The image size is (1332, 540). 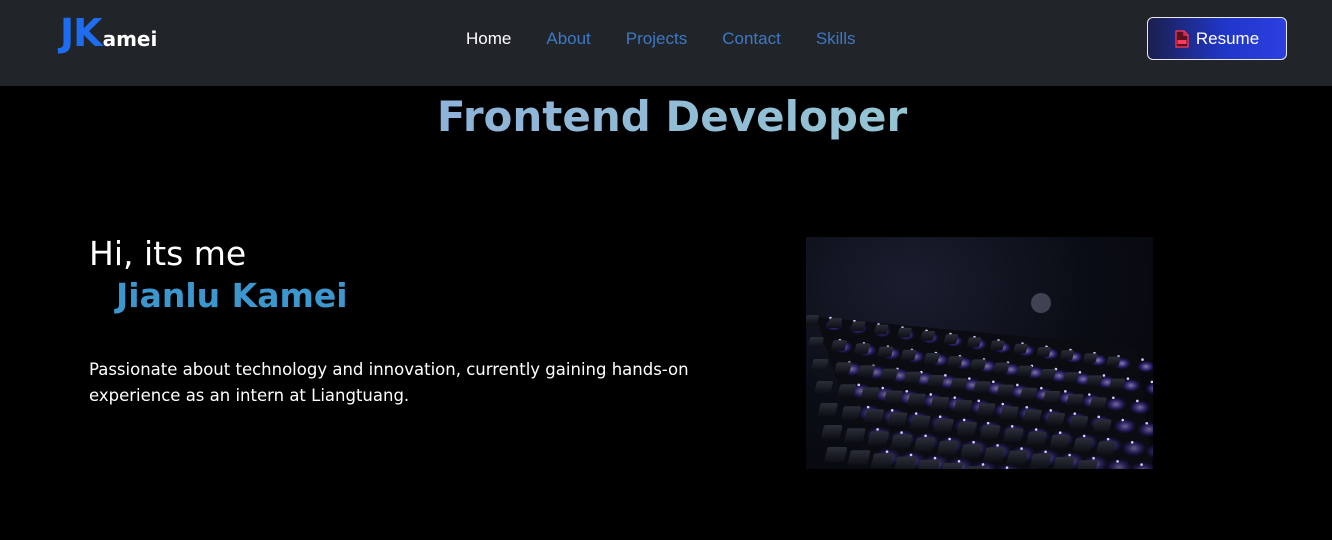 What do you see at coordinates (568, 39) in the screenshot?
I see `nav-link-about: About` at bounding box center [568, 39].